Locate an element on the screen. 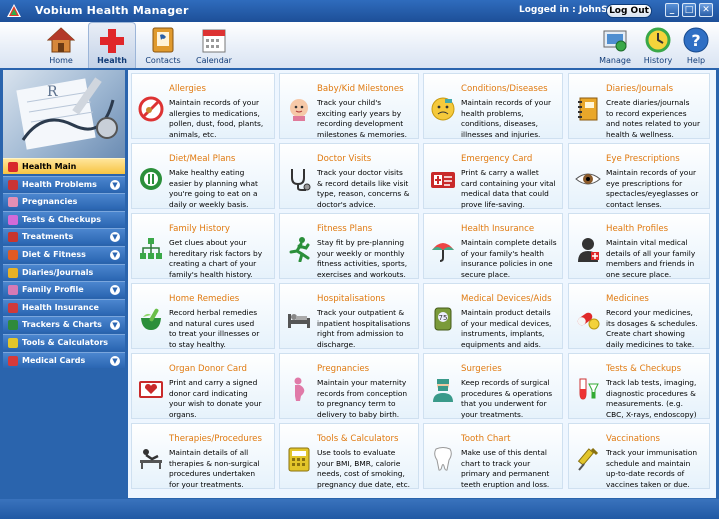  sidebar-item-health-insurance: Health Insurance is located at coordinates (64, 306).